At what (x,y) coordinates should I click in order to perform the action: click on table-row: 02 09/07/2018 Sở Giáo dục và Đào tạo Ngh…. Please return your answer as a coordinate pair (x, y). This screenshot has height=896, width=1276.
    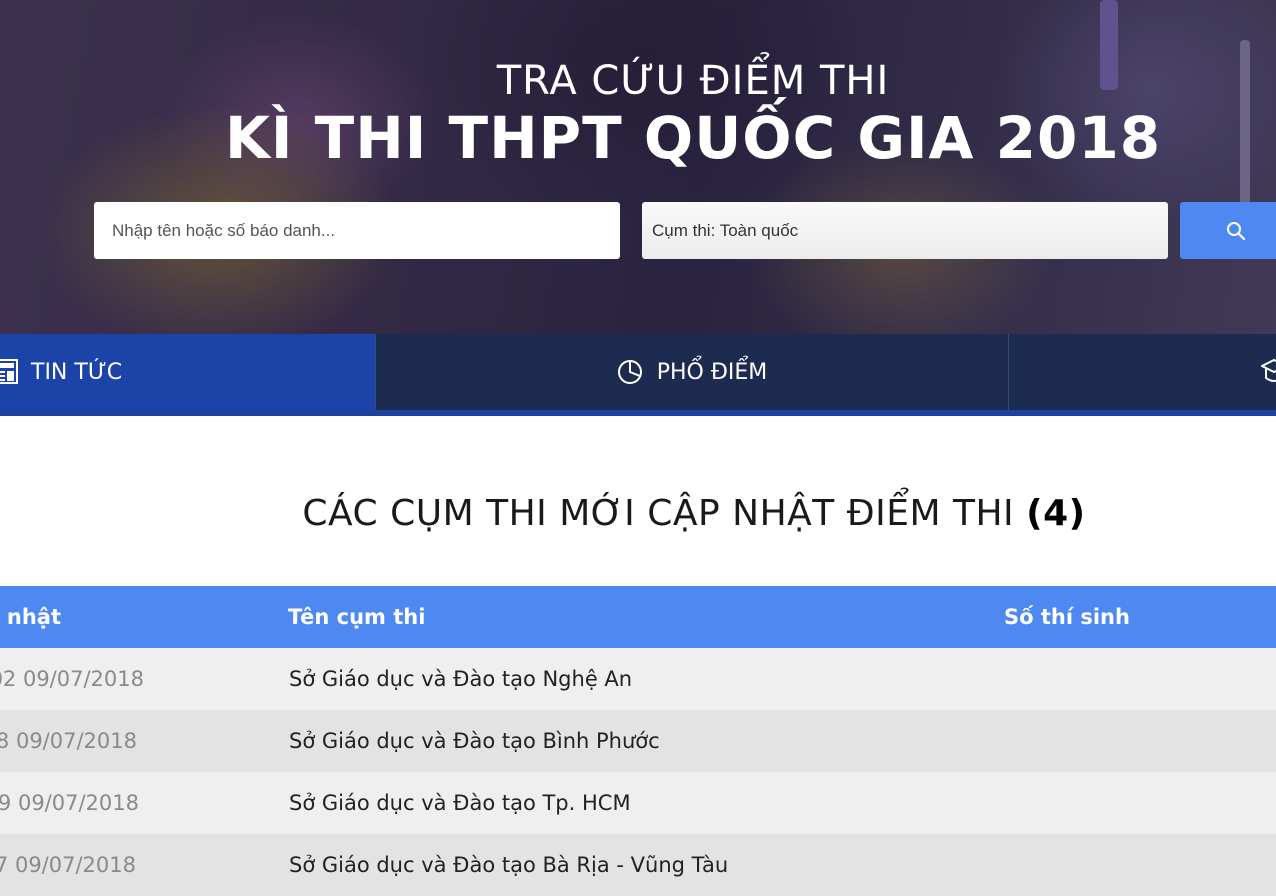
    Looking at the image, I should click on (638, 679).